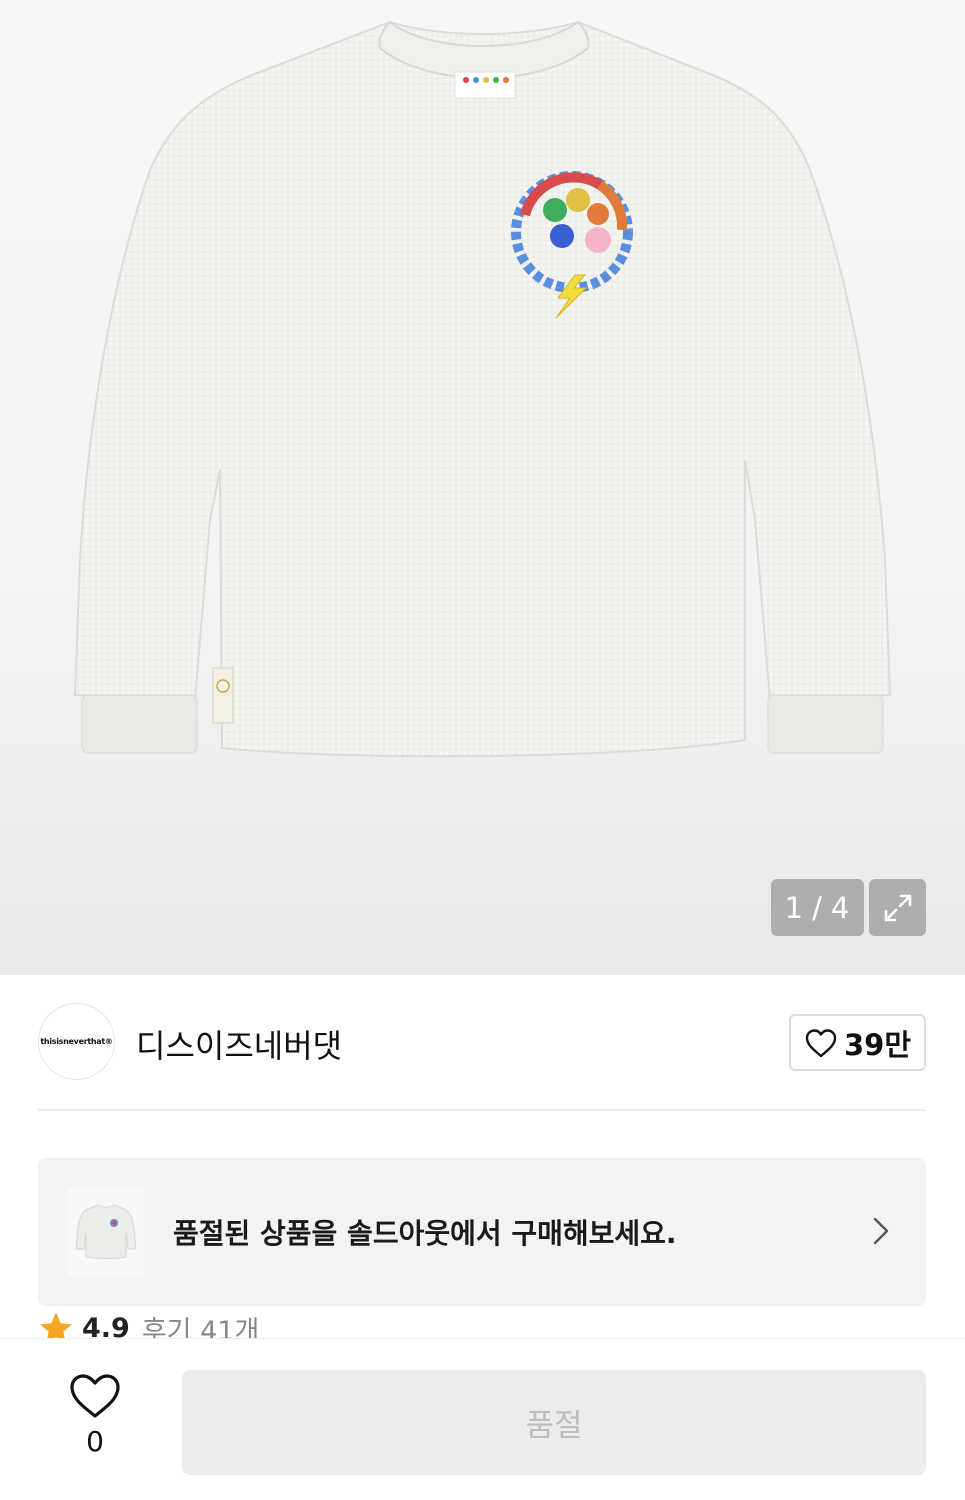 This screenshot has width=965, height=1500. Describe the element at coordinates (482, 1110) in the screenshot. I see `divider` at that location.